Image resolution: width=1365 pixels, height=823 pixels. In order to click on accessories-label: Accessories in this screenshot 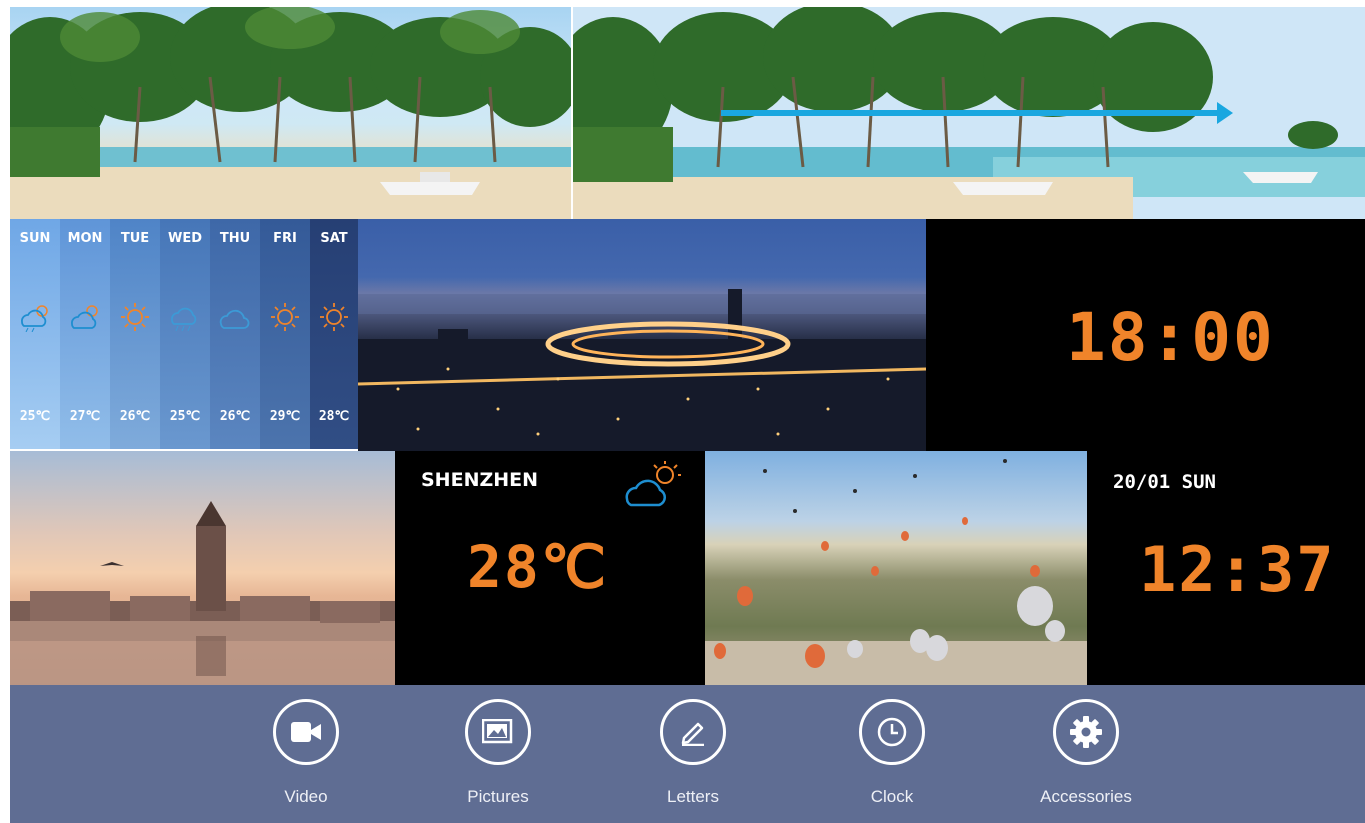, I will do `click(1086, 796)`.